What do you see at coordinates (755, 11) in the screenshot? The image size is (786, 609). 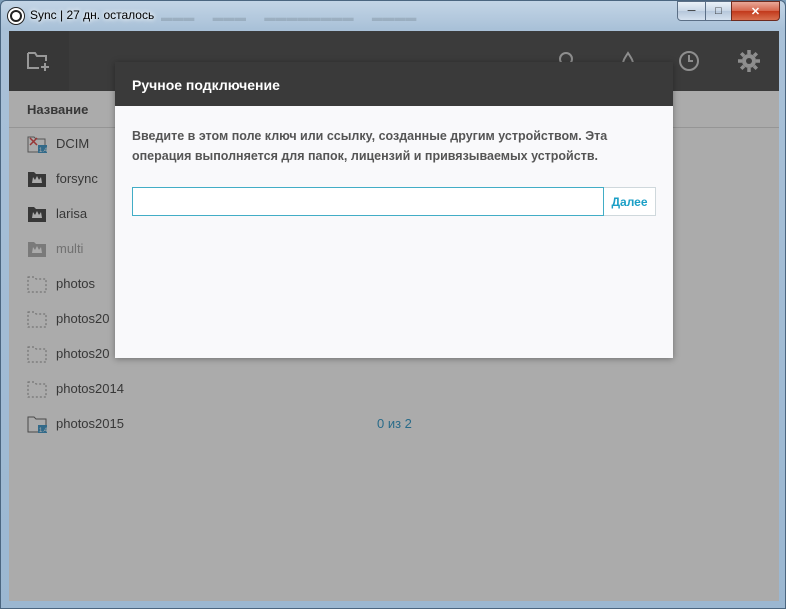 I see `close-button: ✕` at bounding box center [755, 11].